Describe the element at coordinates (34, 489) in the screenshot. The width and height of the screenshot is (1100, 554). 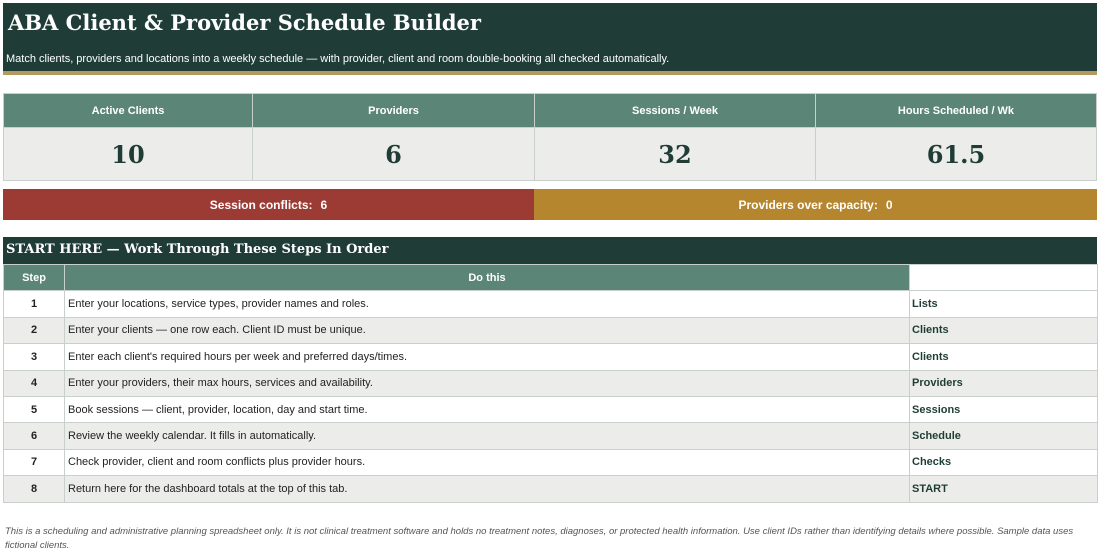
I see `step-number: 8` at that location.